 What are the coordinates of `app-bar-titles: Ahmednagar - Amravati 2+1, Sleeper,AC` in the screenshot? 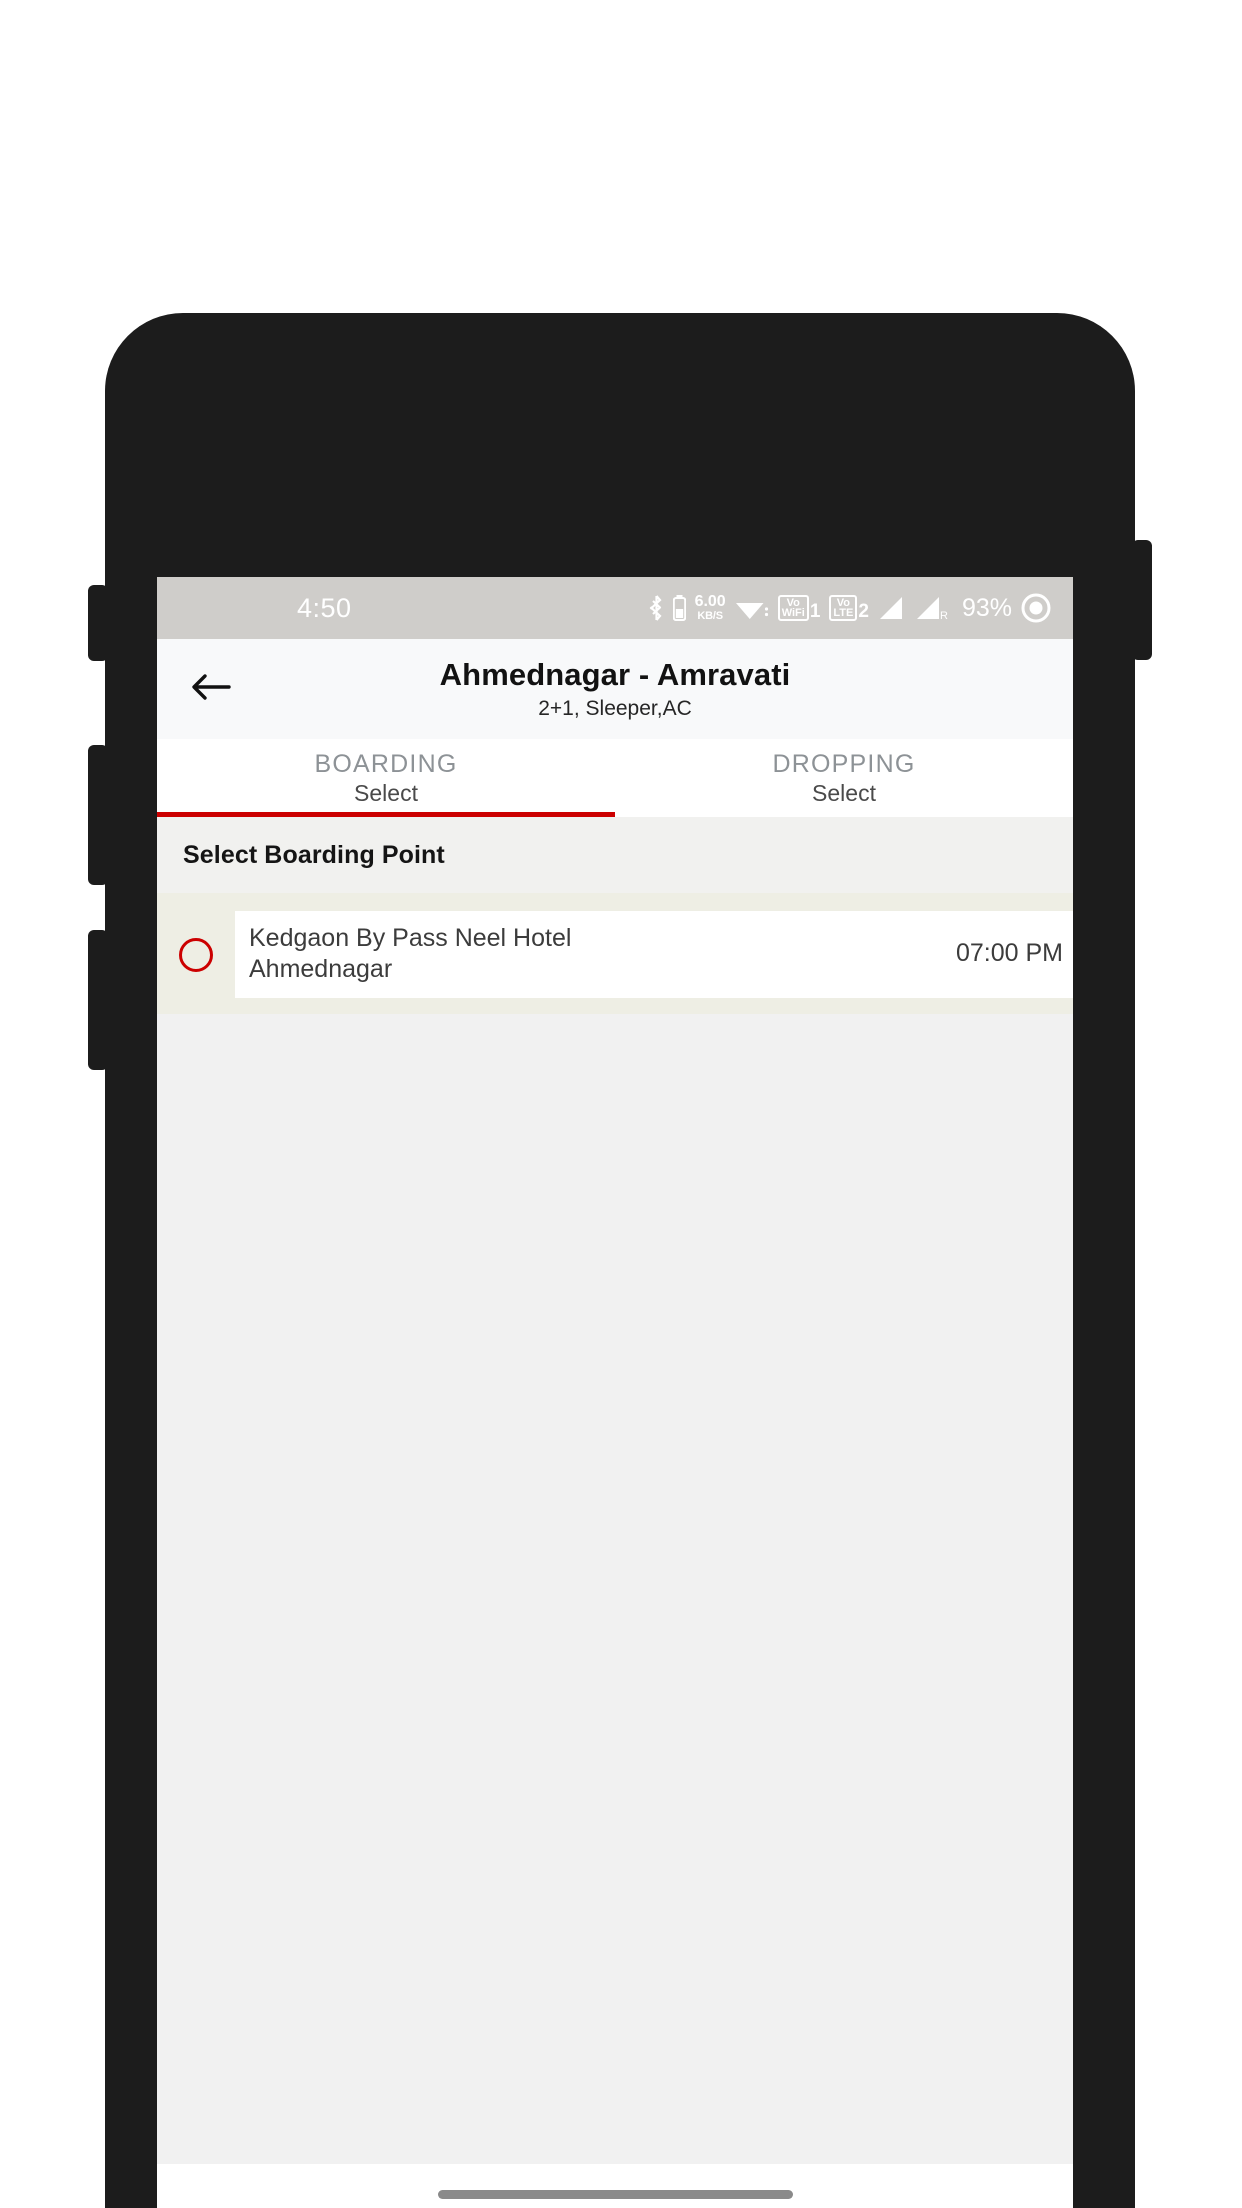 It's located at (615, 688).